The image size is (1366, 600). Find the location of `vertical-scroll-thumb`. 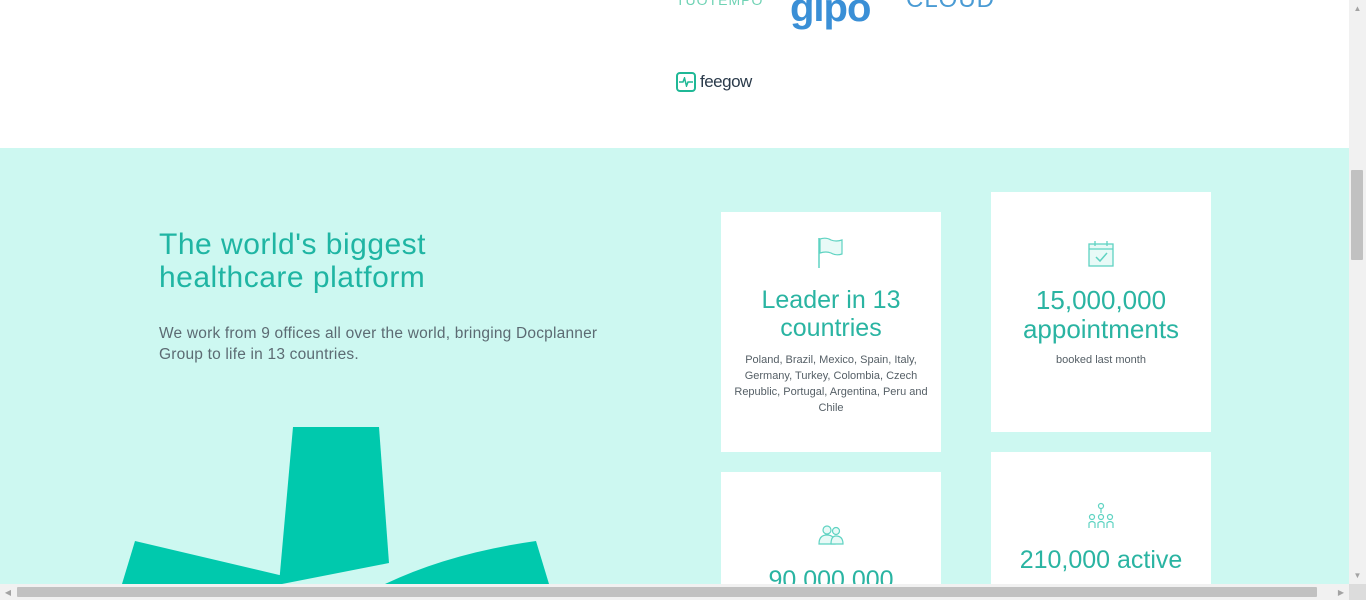

vertical-scroll-thumb is located at coordinates (1357, 215).